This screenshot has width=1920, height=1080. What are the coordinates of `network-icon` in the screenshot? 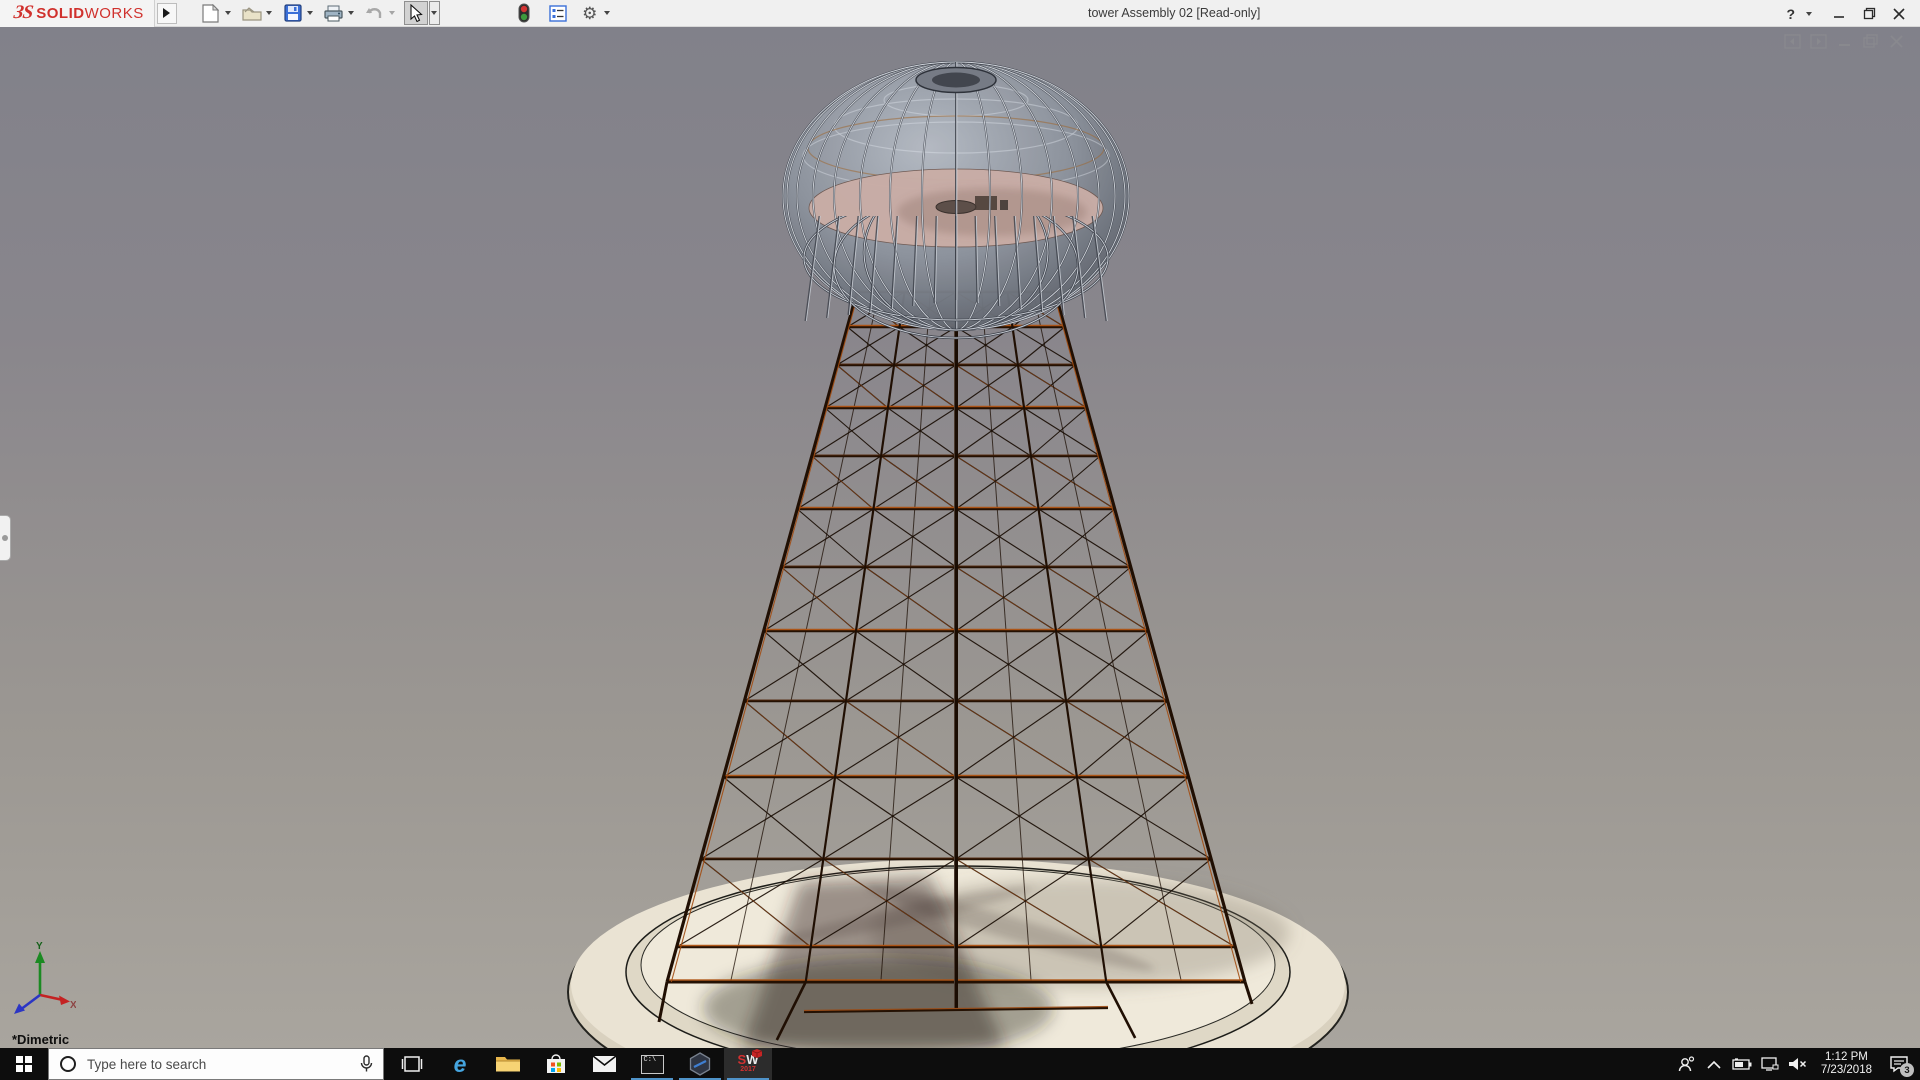 It's located at (1770, 1064).